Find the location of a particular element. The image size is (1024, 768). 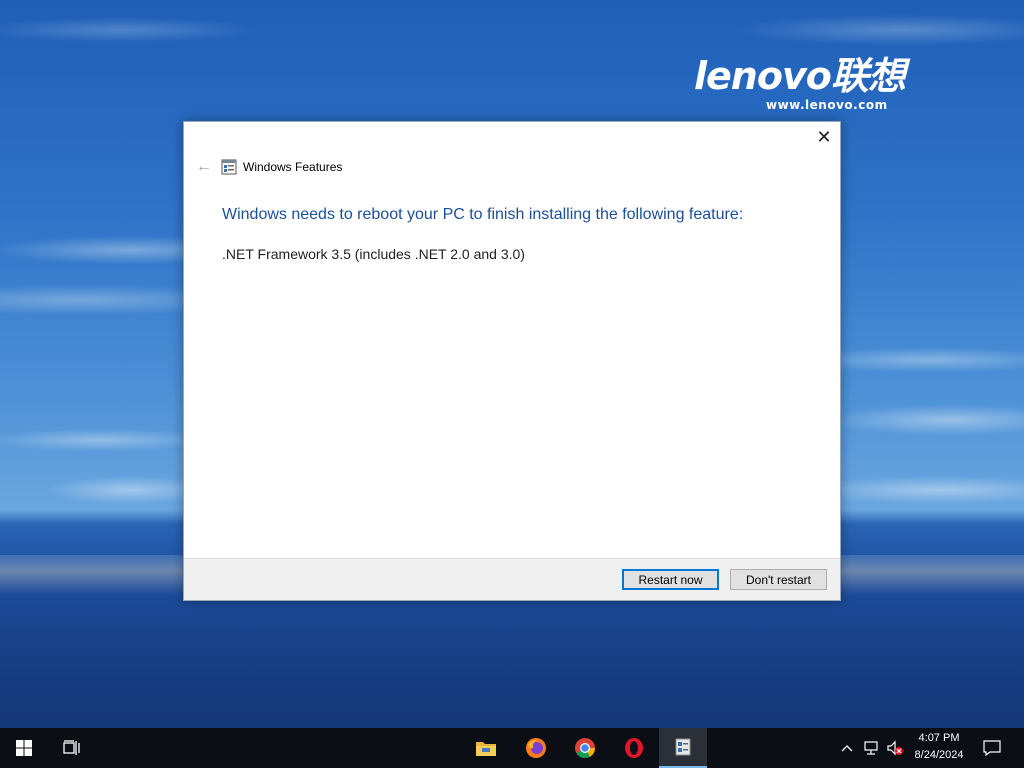

show-hidden-icons-button is located at coordinates (847, 748).